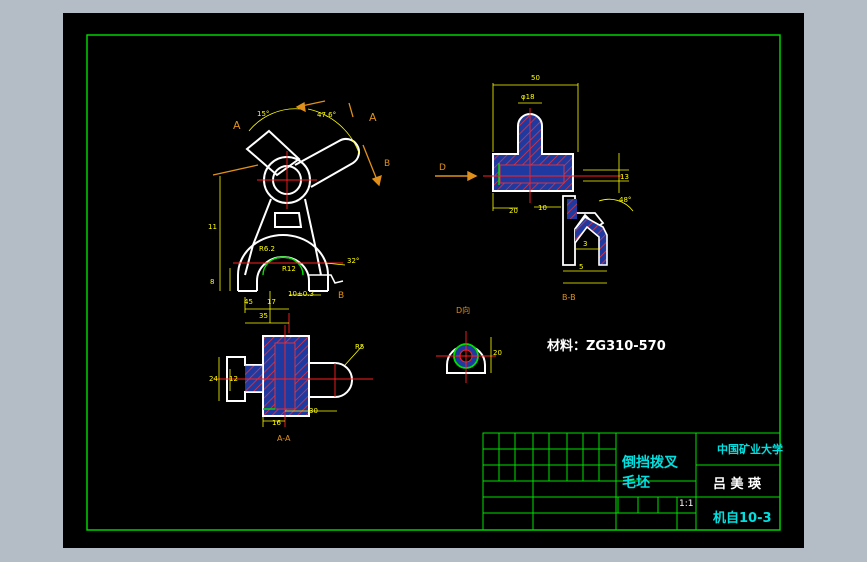 The width and height of the screenshot is (867, 562). What do you see at coordinates (313, 411) in the screenshot?
I see `dim-30: 30` at bounding box center [313, 411].